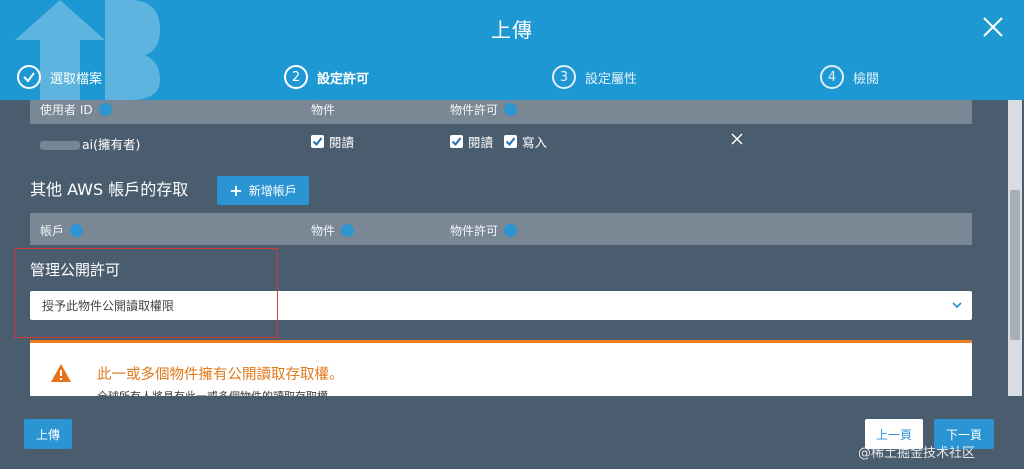 The height and width of the screenshot is (469, 1024). I want to click on public-permissions-title: 管理公開許可, so click(75, 270).